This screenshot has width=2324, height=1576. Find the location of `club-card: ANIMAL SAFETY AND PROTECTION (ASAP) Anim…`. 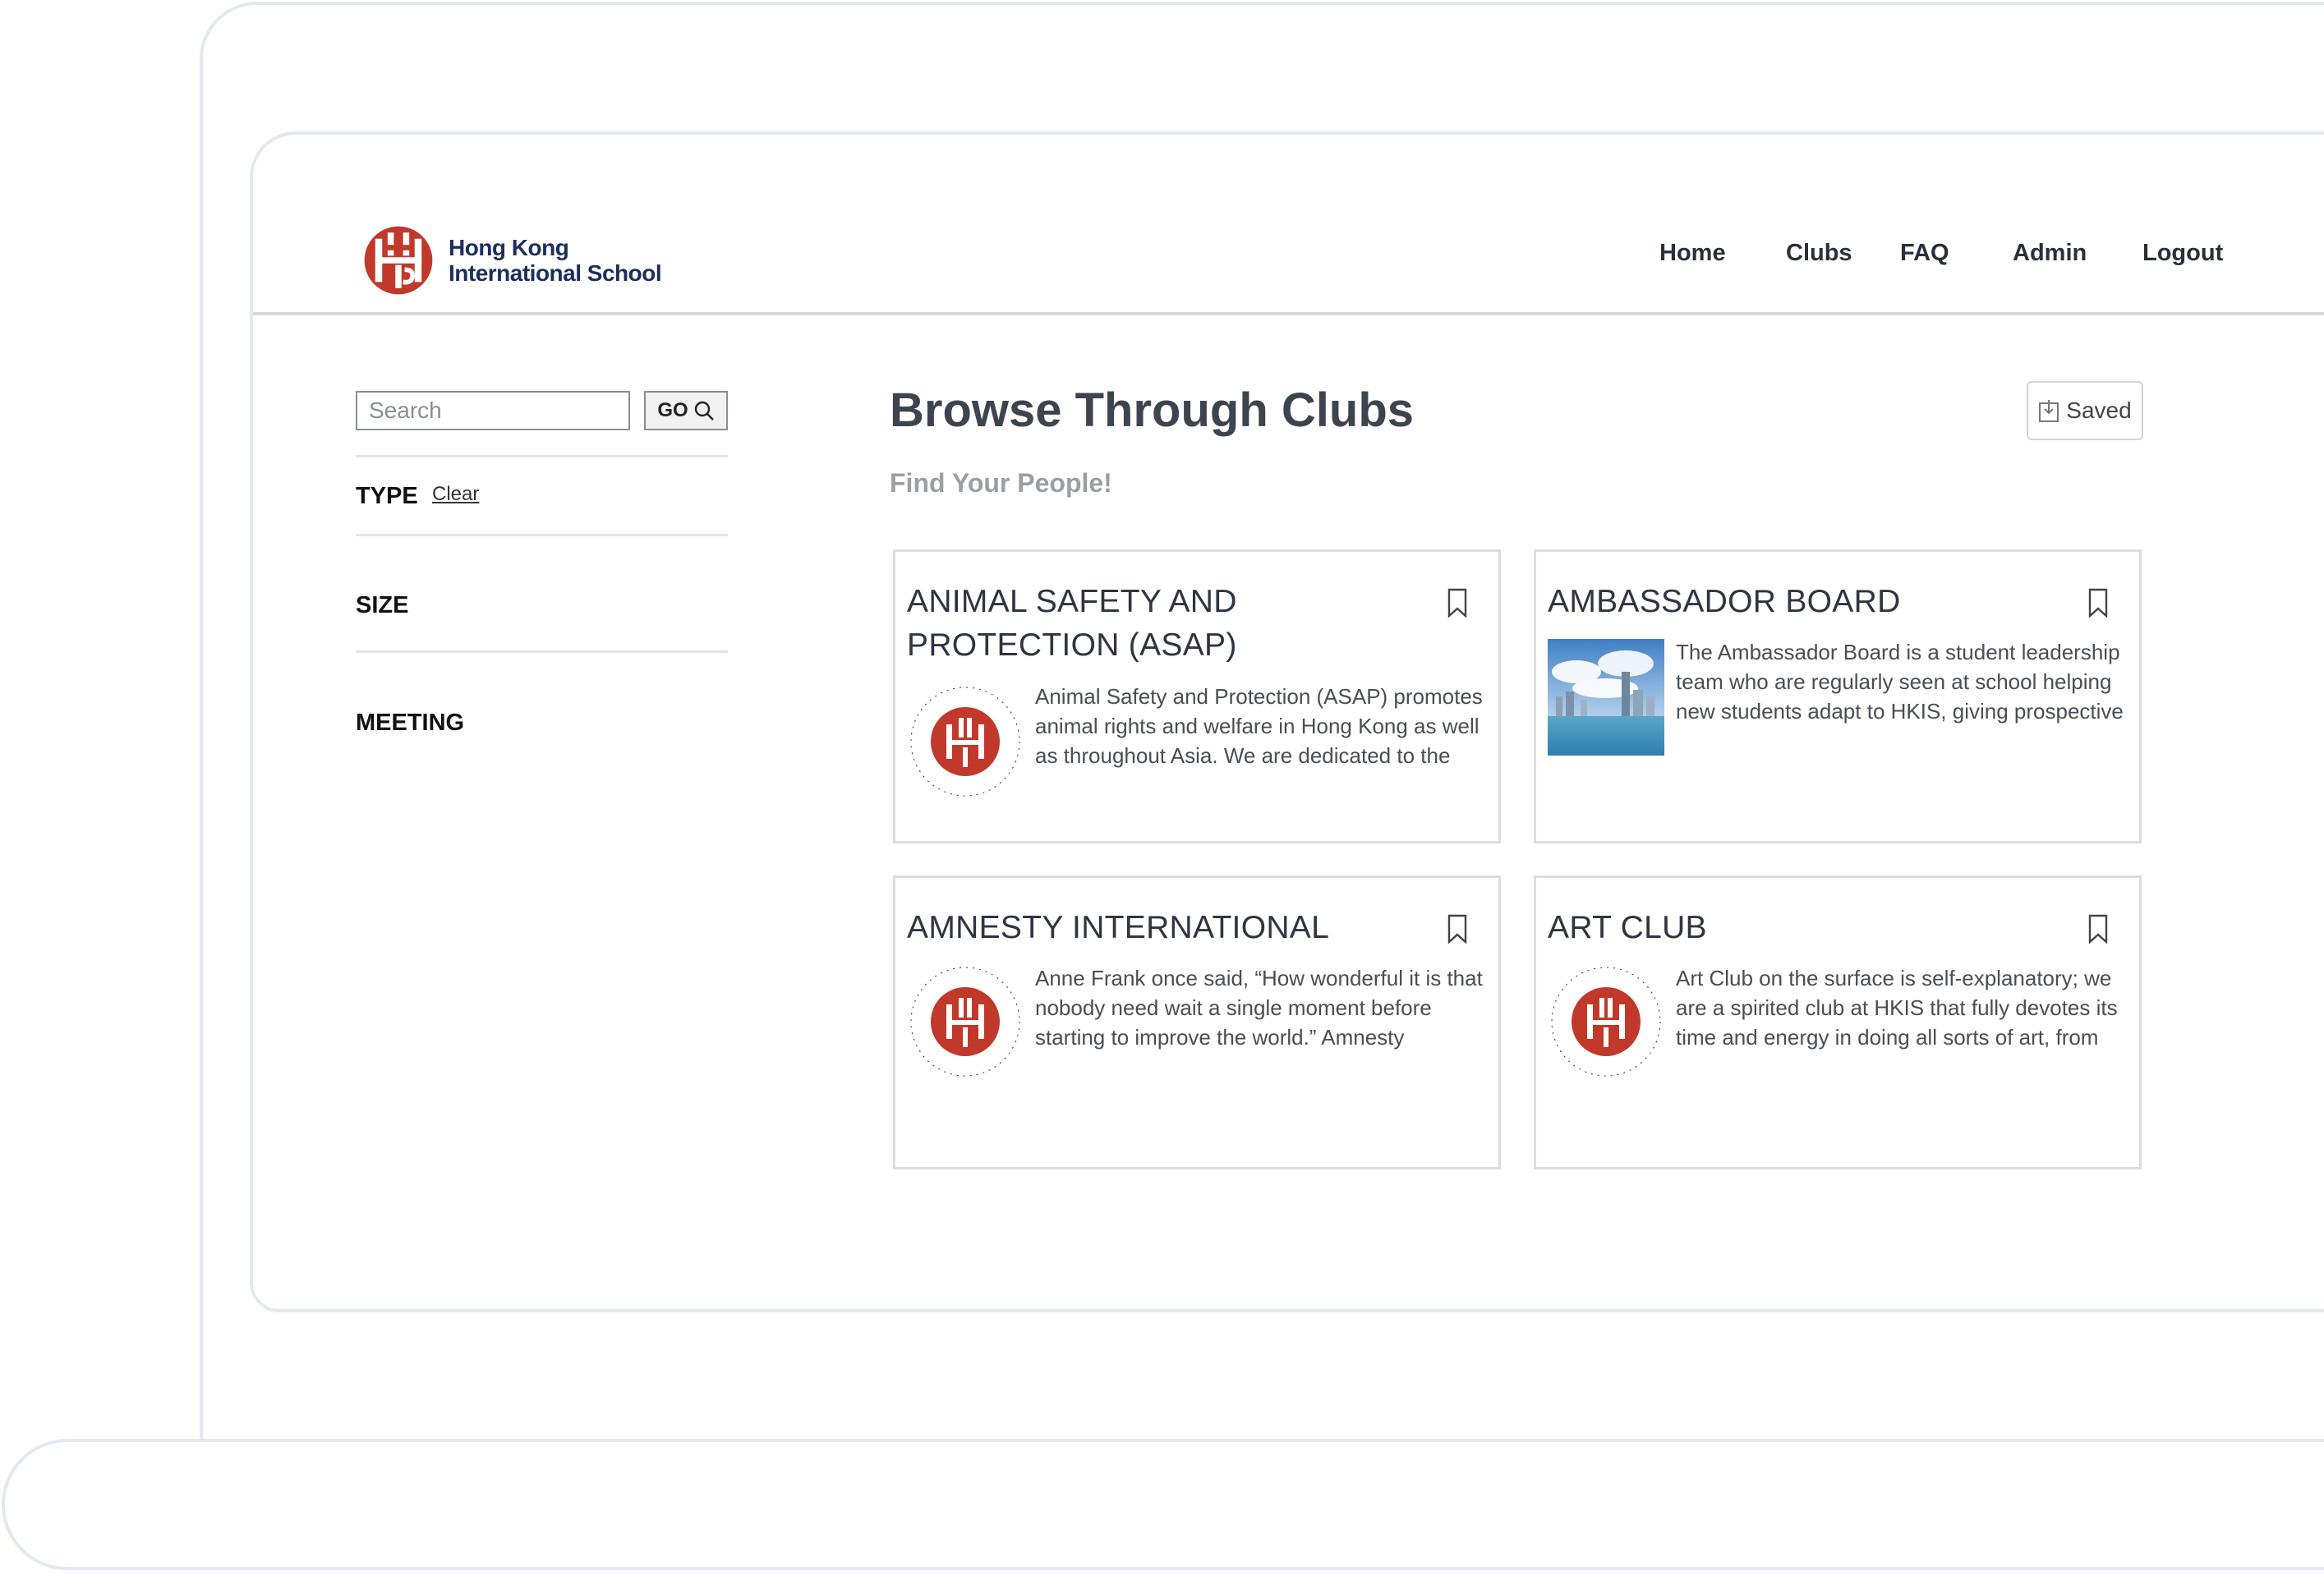

club-card: ANIMAL SAFETY AND PROTECTION (ASAP) Anim… is located at coordinates (1197, 696).